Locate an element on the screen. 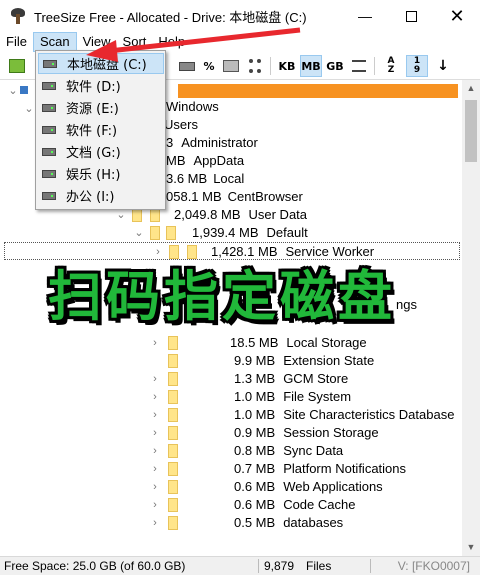 The image size is (480, 575). maximize-icon is located at coordinates (411, 16).